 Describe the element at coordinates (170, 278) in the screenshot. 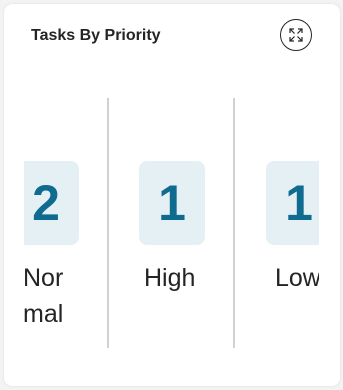

I see `priority-label: High` at that location.